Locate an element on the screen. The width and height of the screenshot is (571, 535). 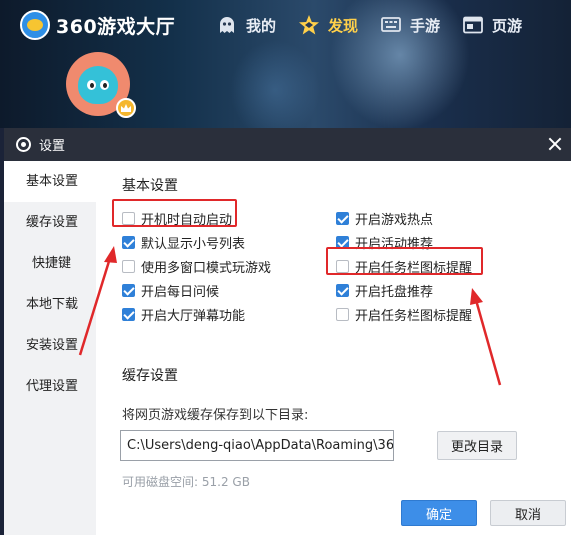
nav-web-games-label: 页游 is located at coordinates (507, 25).